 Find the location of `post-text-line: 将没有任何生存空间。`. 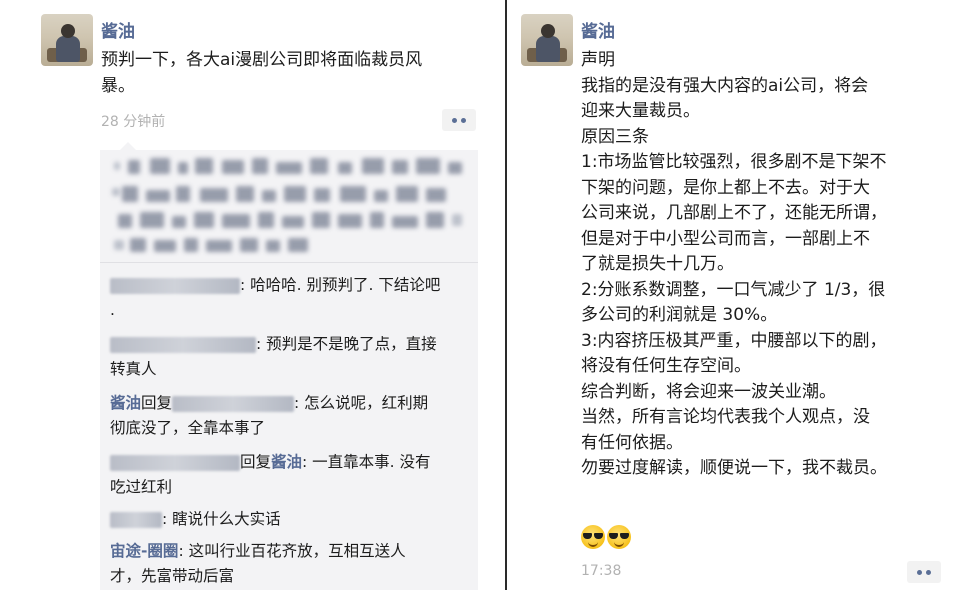

post-text-line: 将没有任何生存空间。 is located at coordinates (666, 366).